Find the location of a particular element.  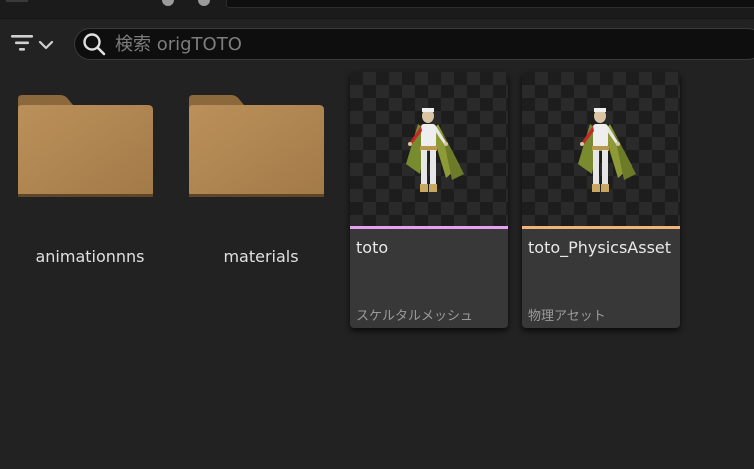

nav-forward-icon is located at coordinates (204, 3).